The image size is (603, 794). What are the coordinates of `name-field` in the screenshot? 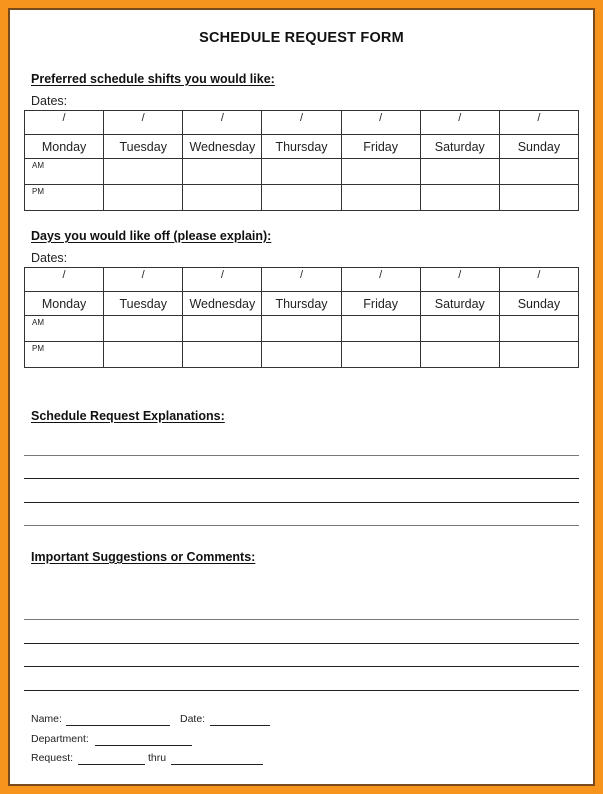 It's located at (118, 725).